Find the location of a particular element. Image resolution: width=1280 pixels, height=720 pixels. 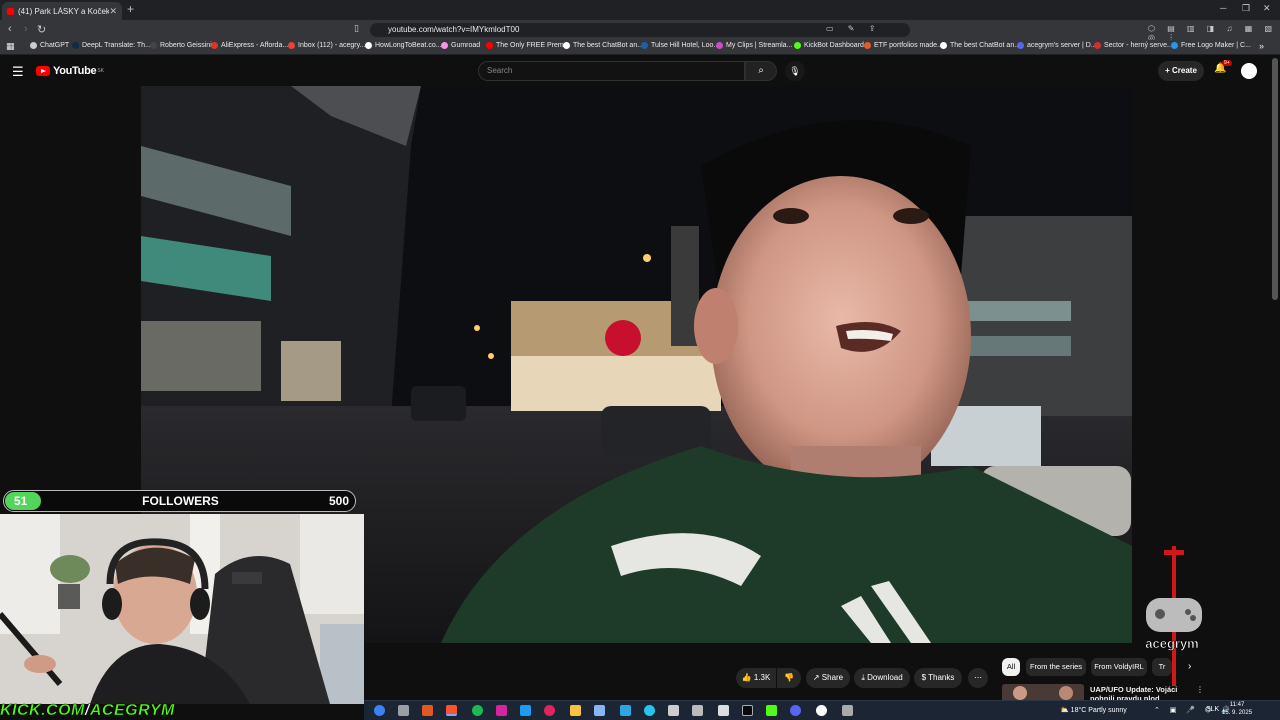

bookmark-item: KickBot Dashboard is located at coordinates (829, 45).